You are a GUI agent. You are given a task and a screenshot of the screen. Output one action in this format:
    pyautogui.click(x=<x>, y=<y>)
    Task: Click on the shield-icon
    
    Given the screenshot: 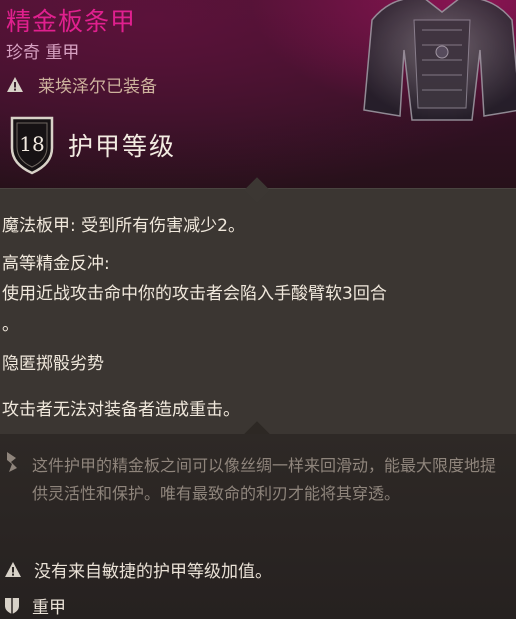 What is the action you would take?
    pyautogui.click(x=12, y=605)
    